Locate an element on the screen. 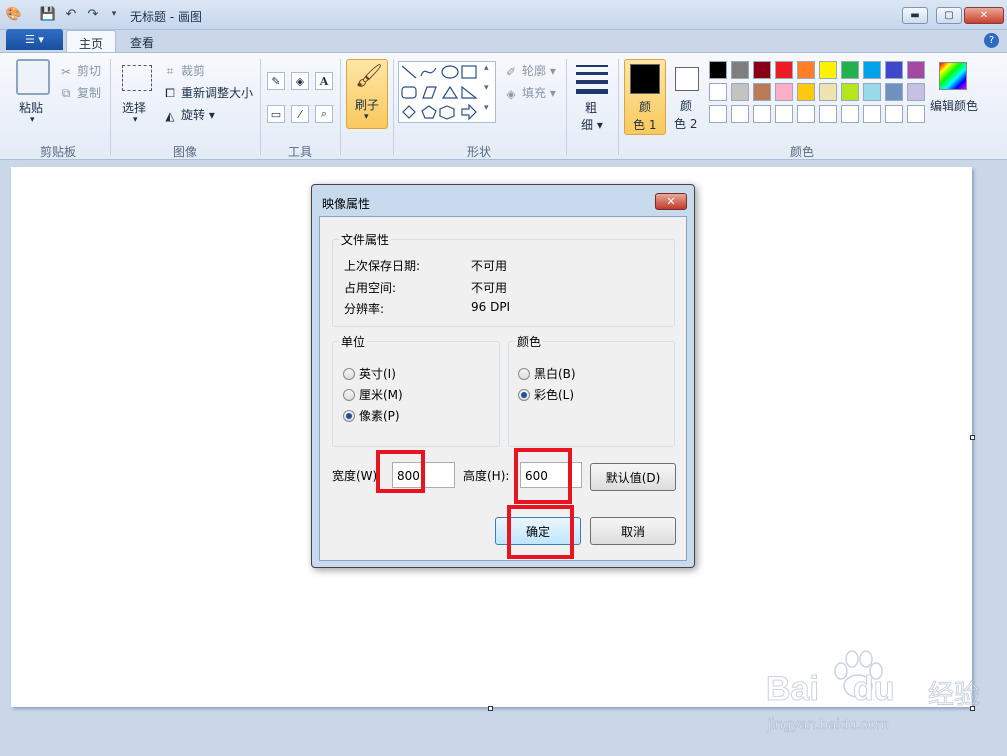 The width and height of the screenshot is (1007, 756). shapes-expand-icon: ▾ is located at coordinates (486, 108).